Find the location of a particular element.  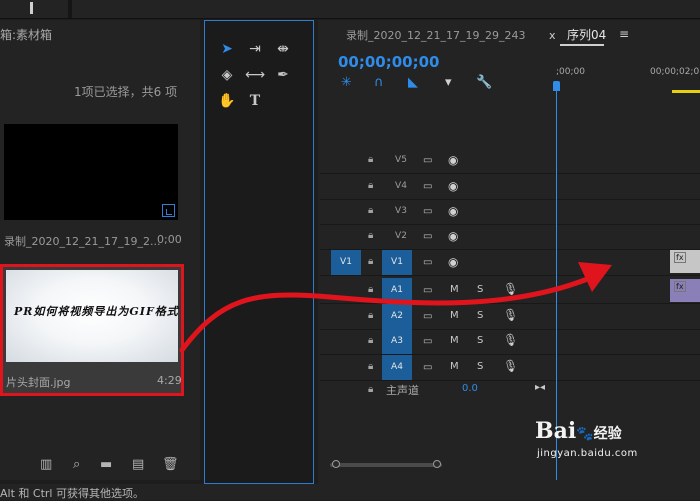

status-text: Alt 和 Ctrl 可获得其他选项。 is located at coordinates (72, 493).